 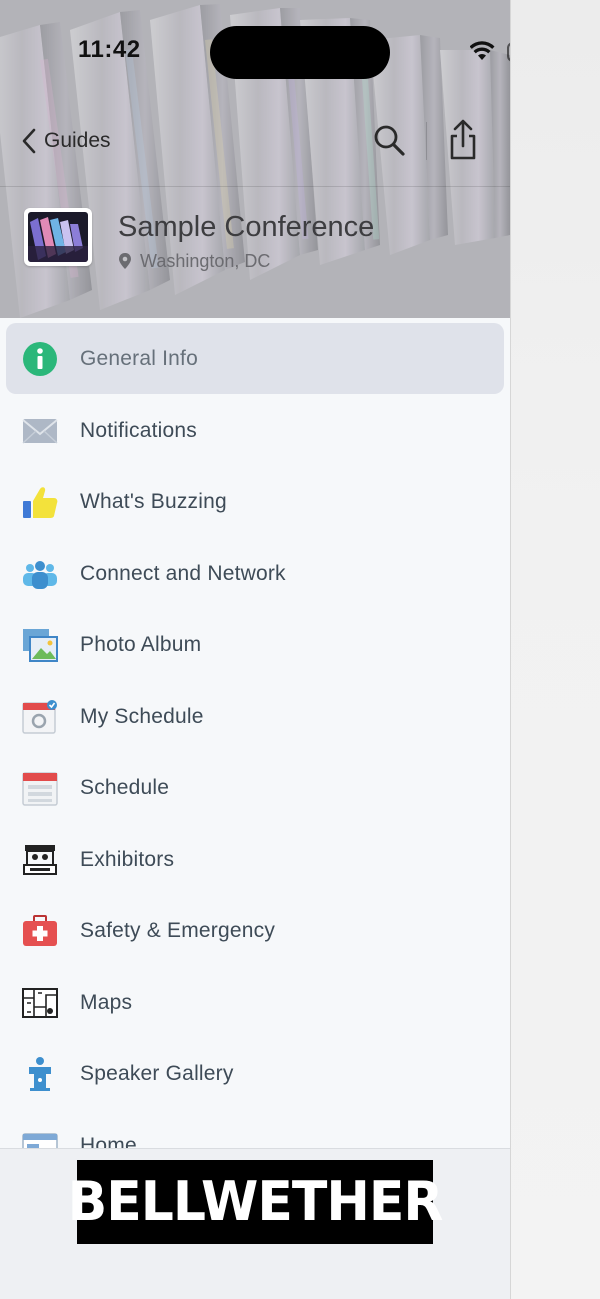 What do you see at coordinates (178, 930) in the screenshot?
I see `menu-item-label: Safety & Emergency` at bounding box center [178, 930].